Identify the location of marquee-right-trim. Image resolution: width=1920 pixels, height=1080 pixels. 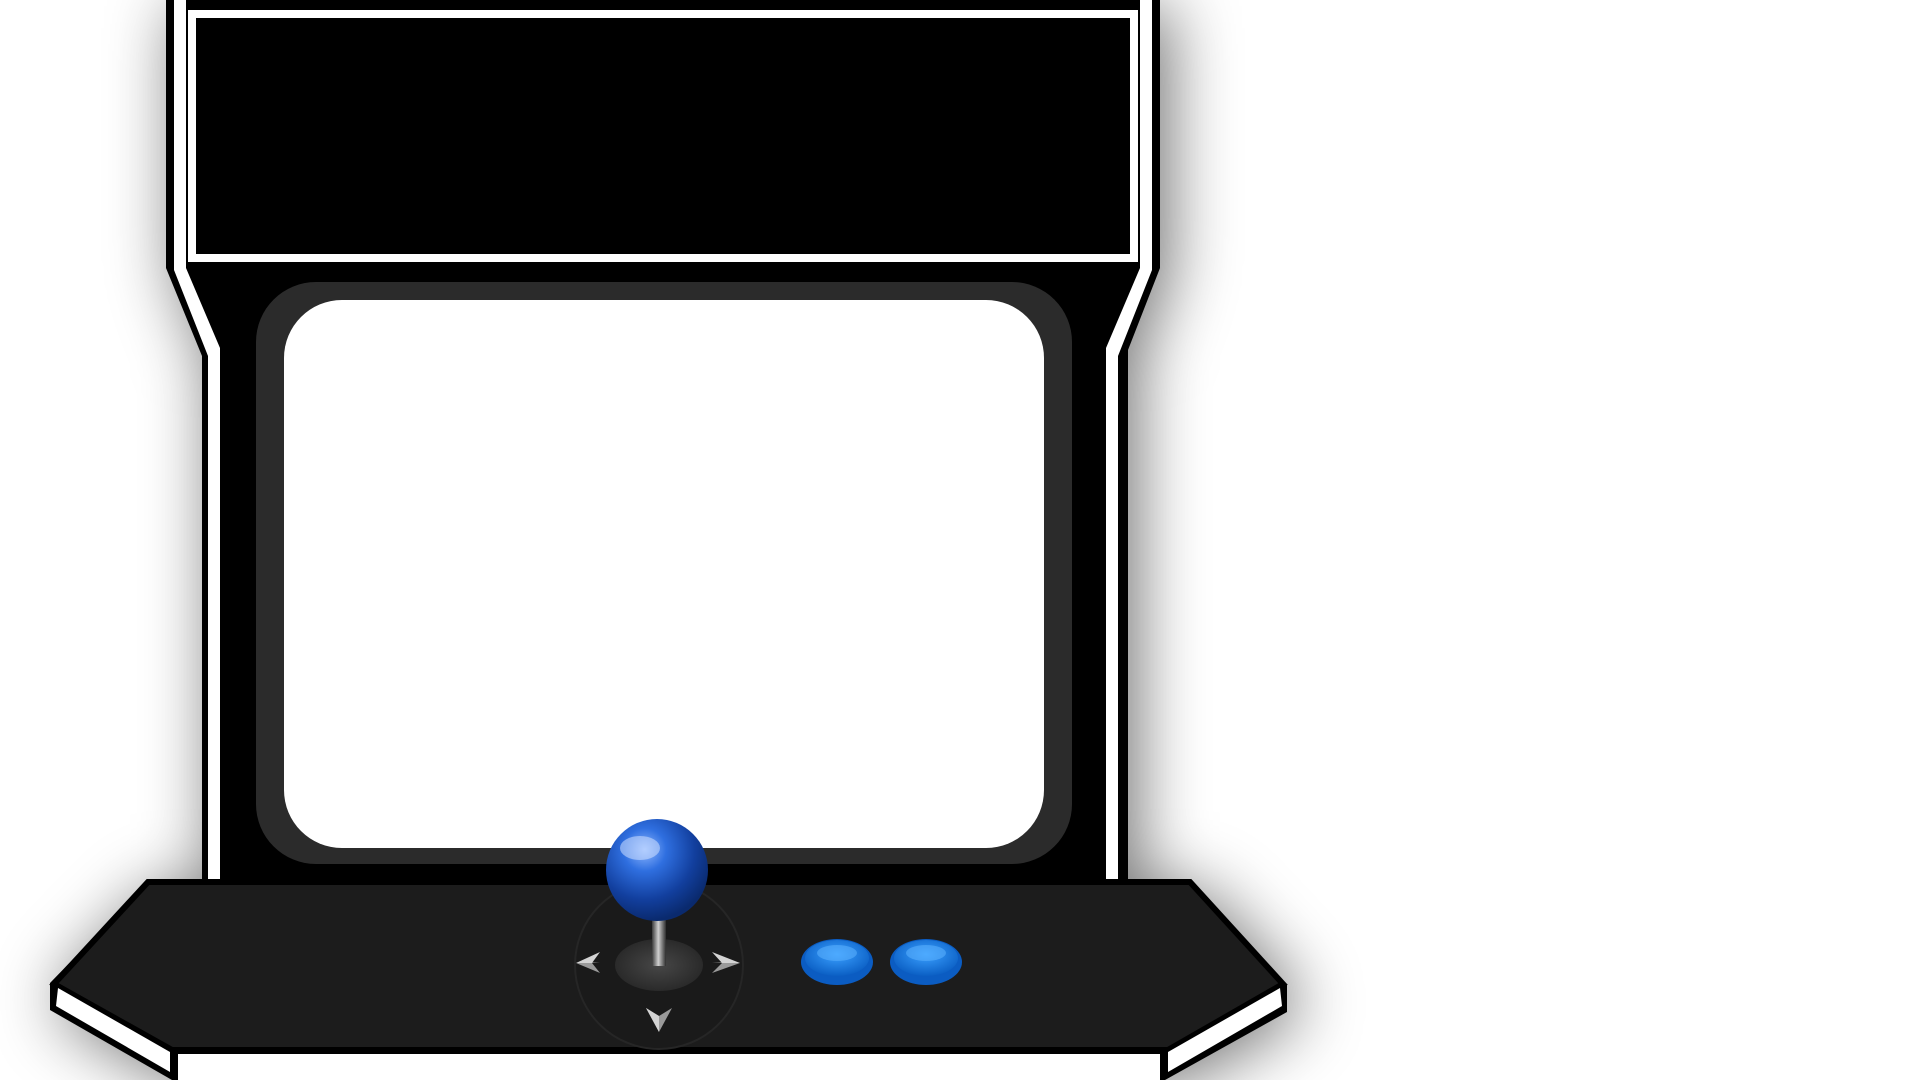
(1134, 136).